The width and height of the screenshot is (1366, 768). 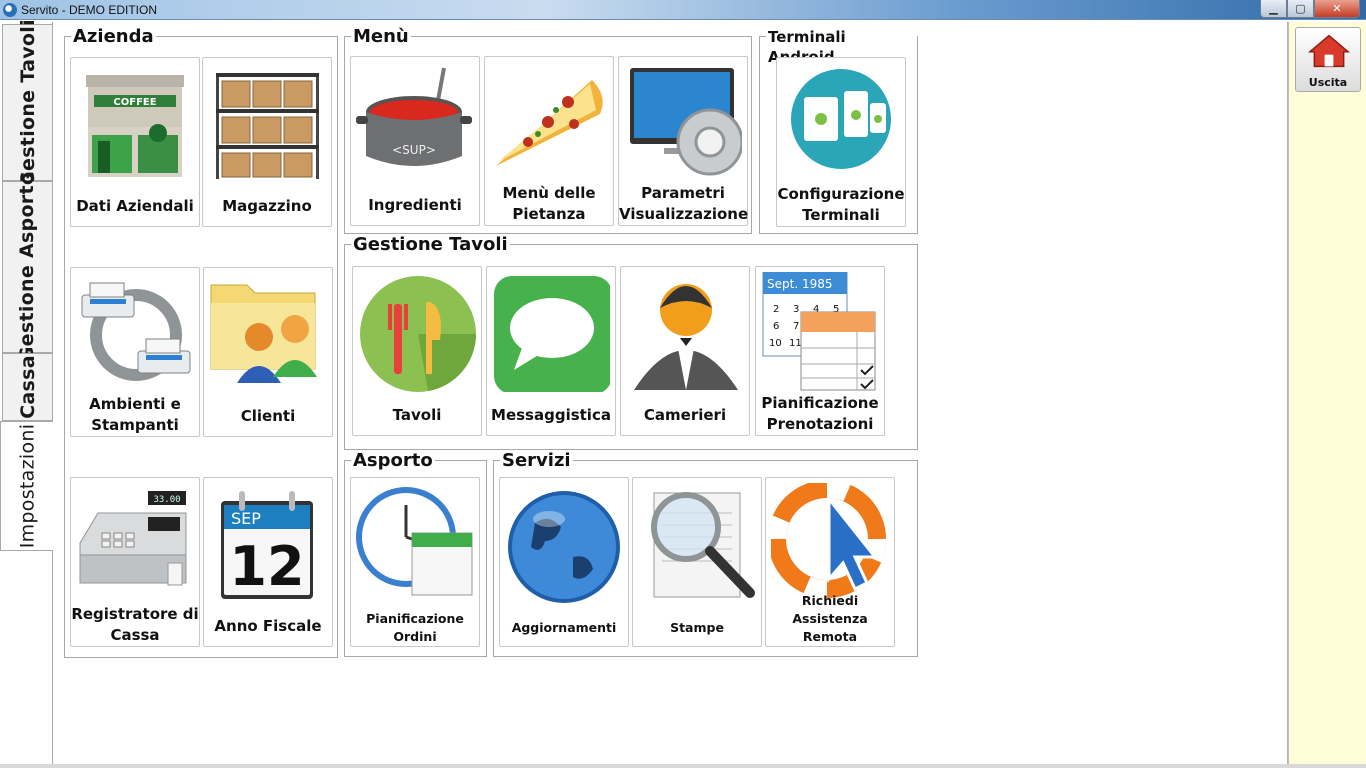 I want to click on tile-tavoli: Tavoli, so click(x=417, y=351).